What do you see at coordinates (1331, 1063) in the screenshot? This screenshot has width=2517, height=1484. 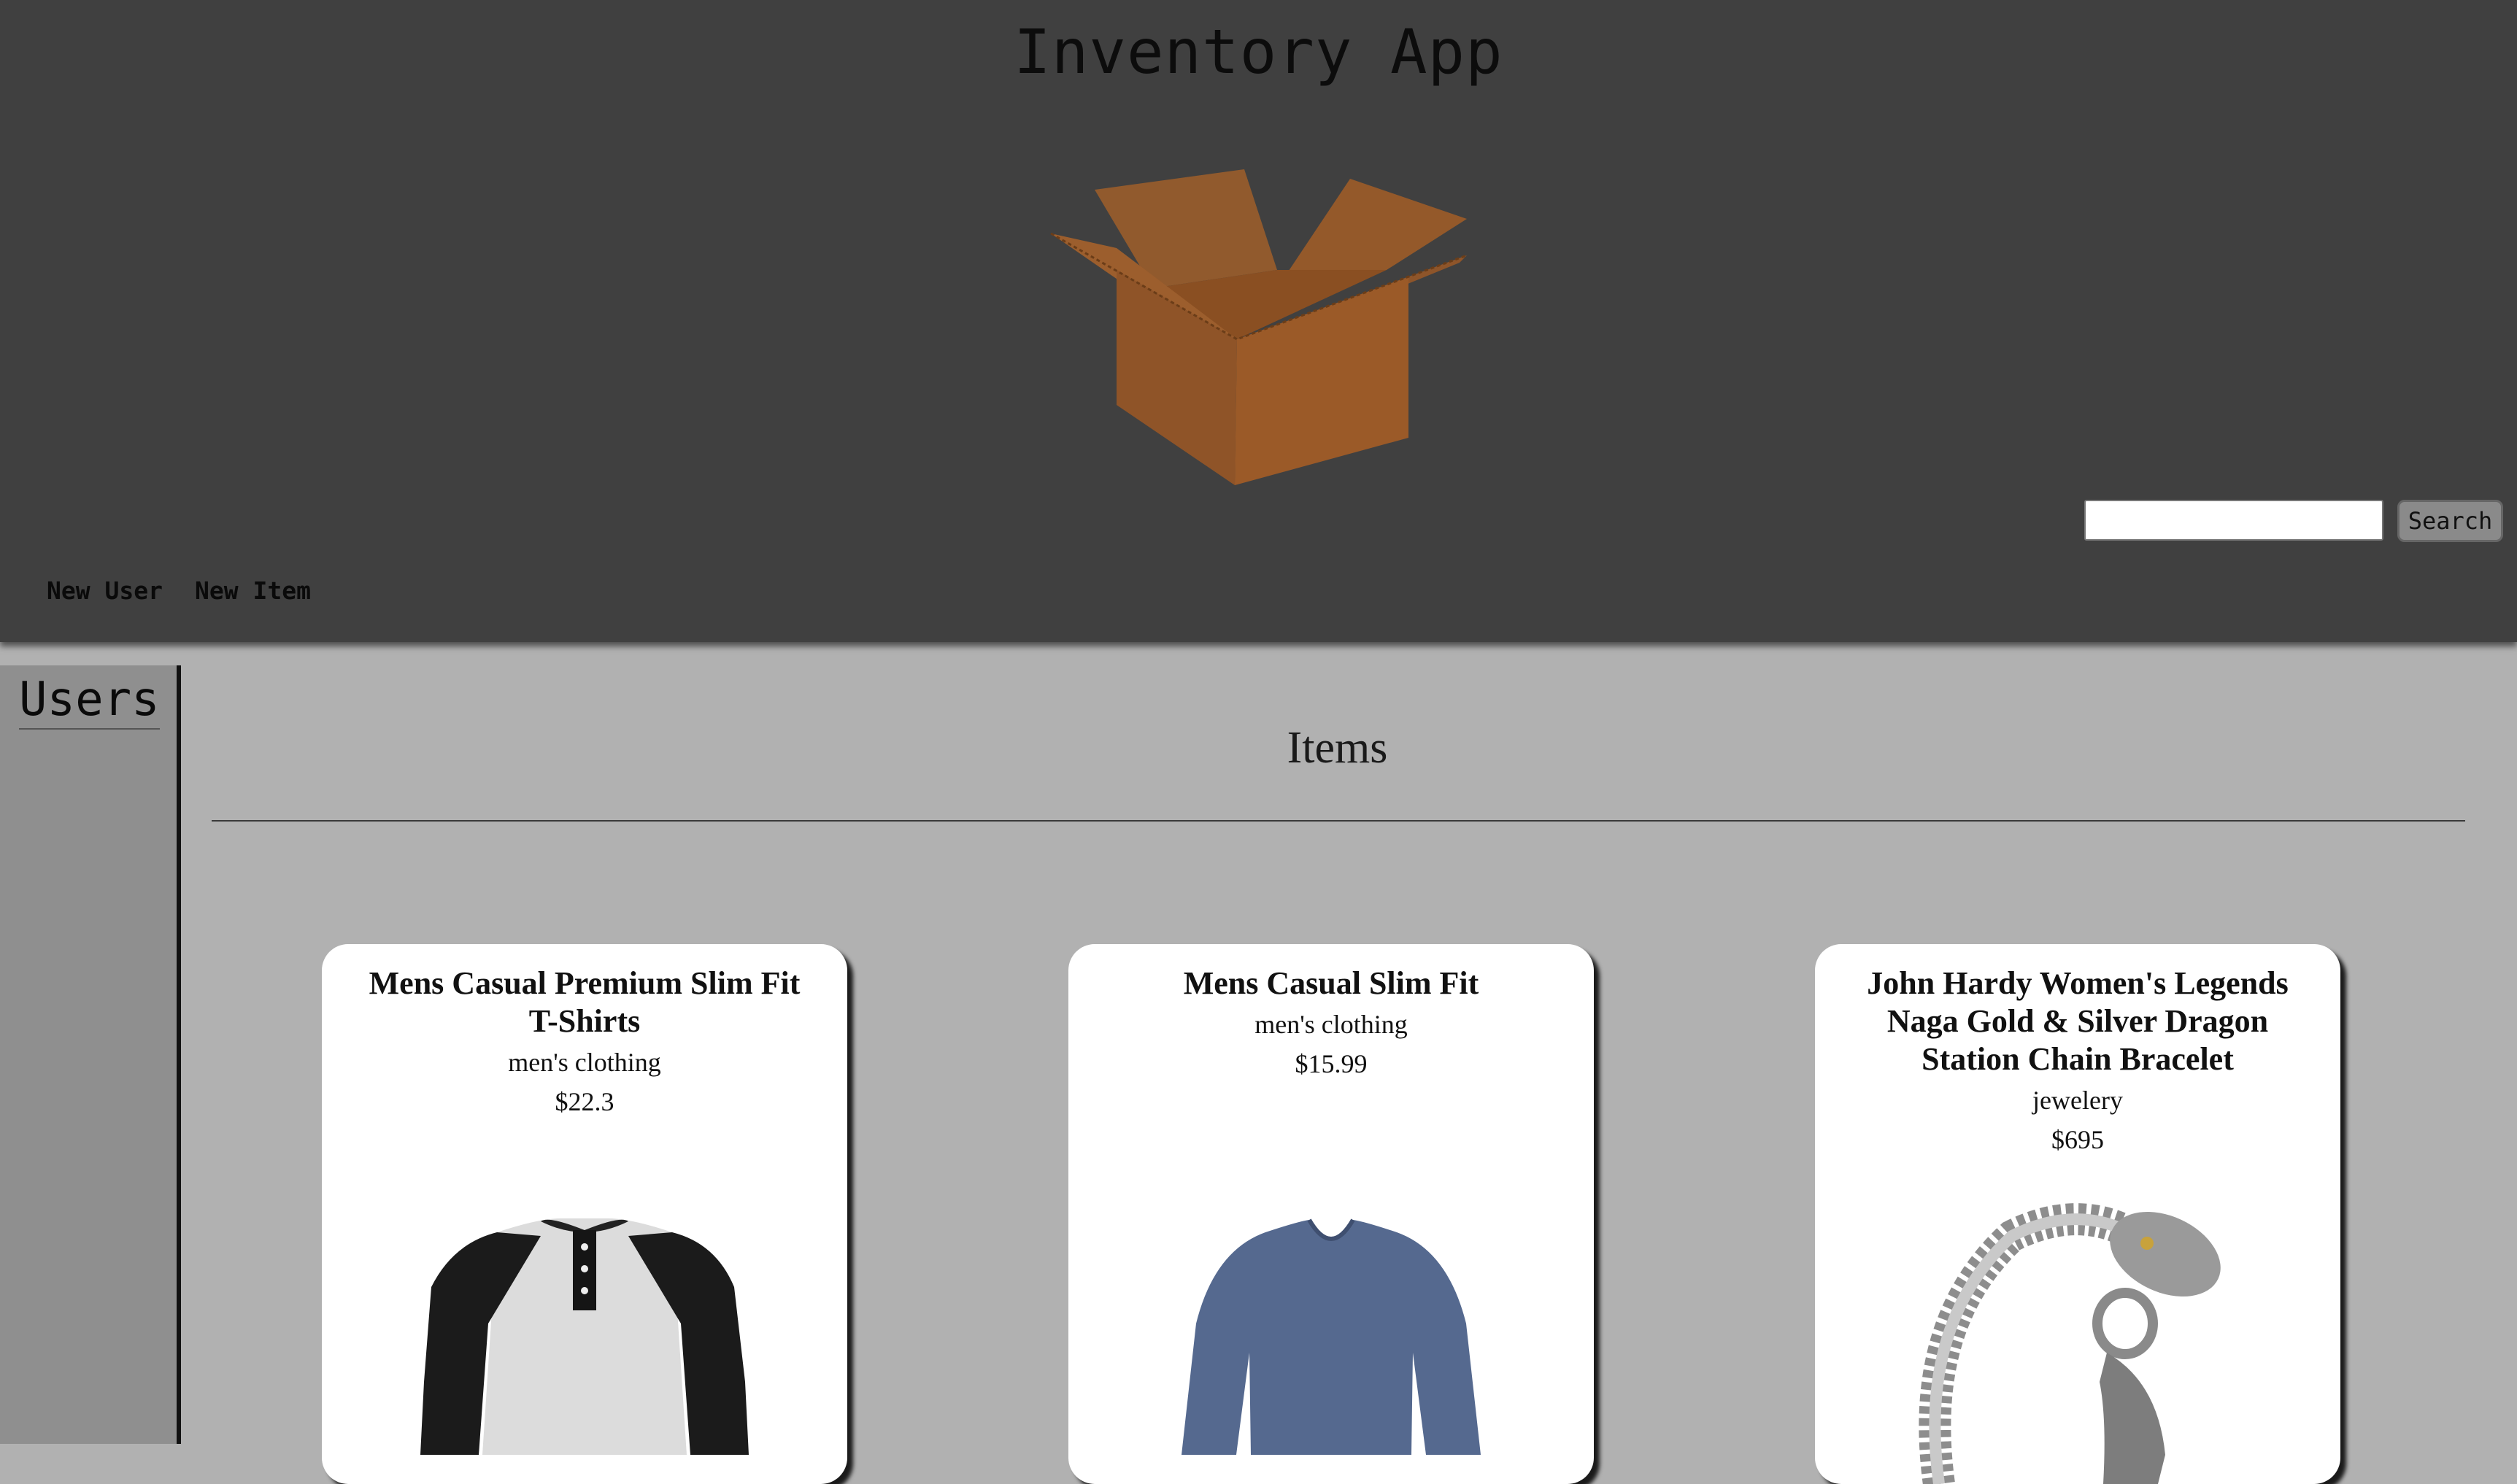 I see `item-price: $15.99` at bounding box center [1331, 1063].